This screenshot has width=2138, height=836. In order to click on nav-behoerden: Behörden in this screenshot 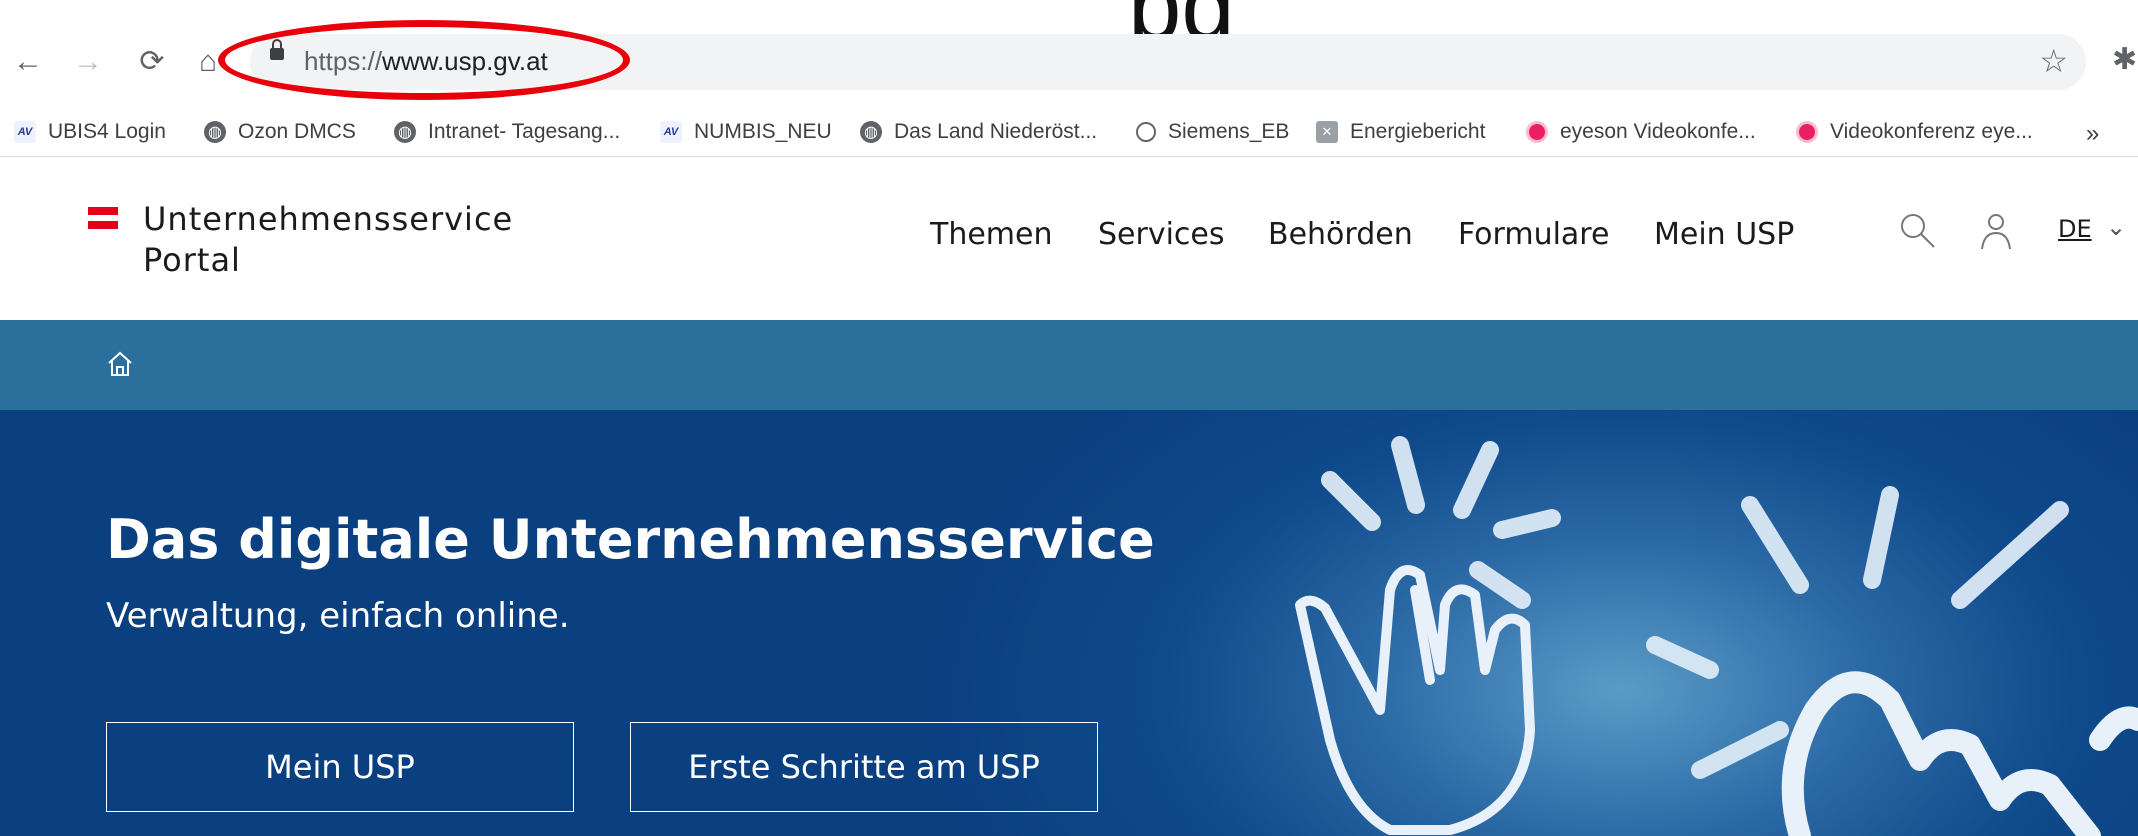, I will do `click(1340, 234)`.